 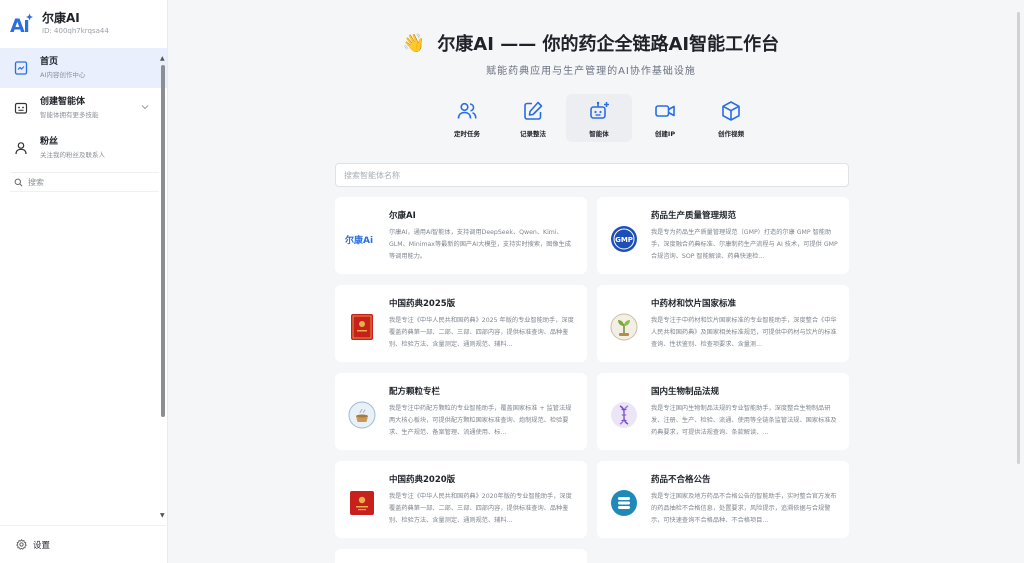 I want to click on agent-search, so click(x=592, y=175).